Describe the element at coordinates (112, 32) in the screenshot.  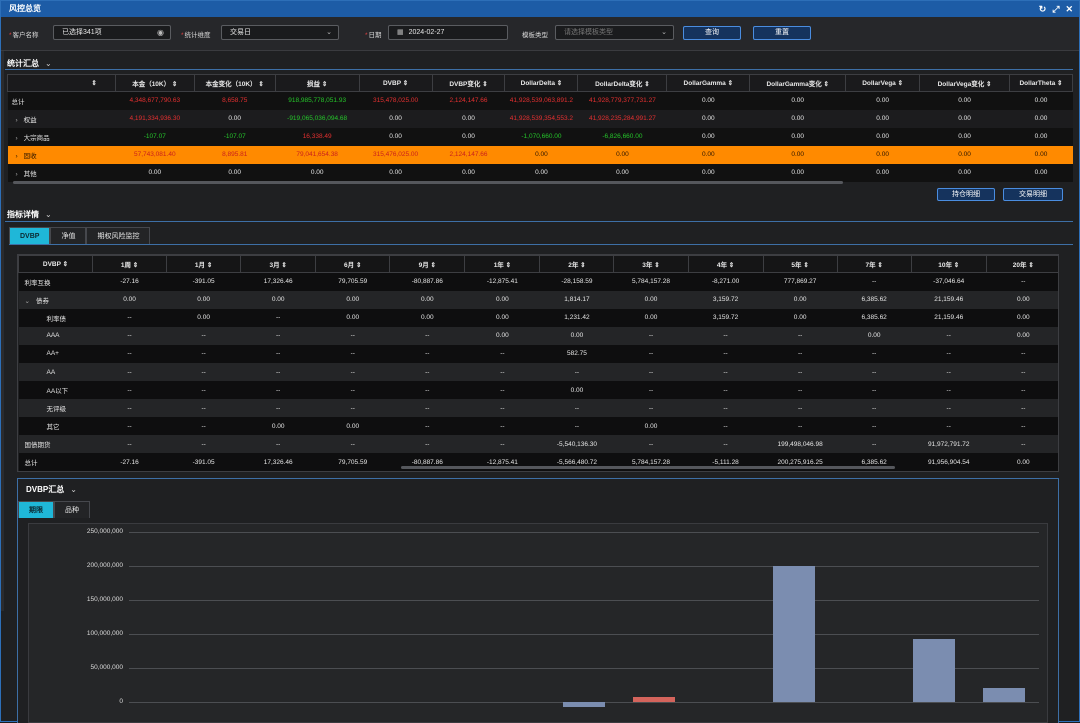
I see `customer-select: 已选择341项 ◉` at that location.